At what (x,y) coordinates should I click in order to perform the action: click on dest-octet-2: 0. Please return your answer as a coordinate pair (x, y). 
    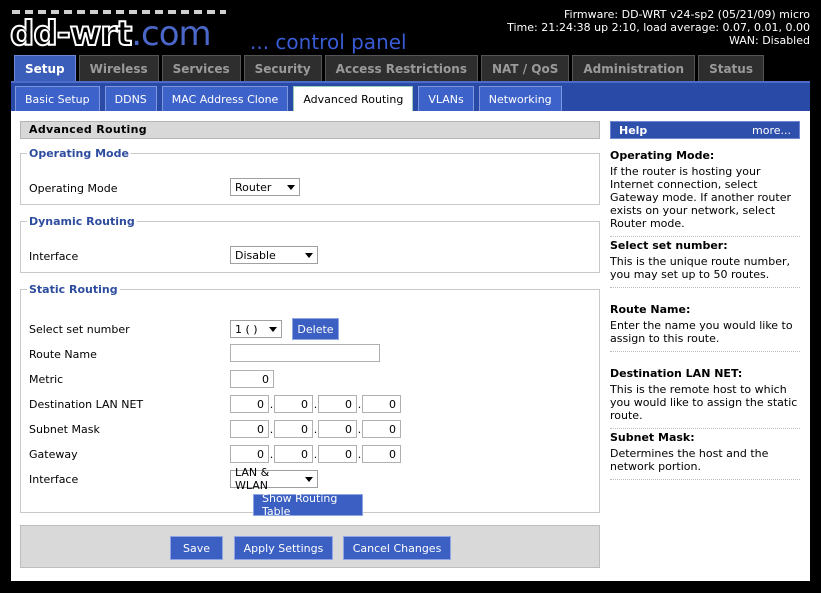
    Looking at the image, I should click on (293, 404).